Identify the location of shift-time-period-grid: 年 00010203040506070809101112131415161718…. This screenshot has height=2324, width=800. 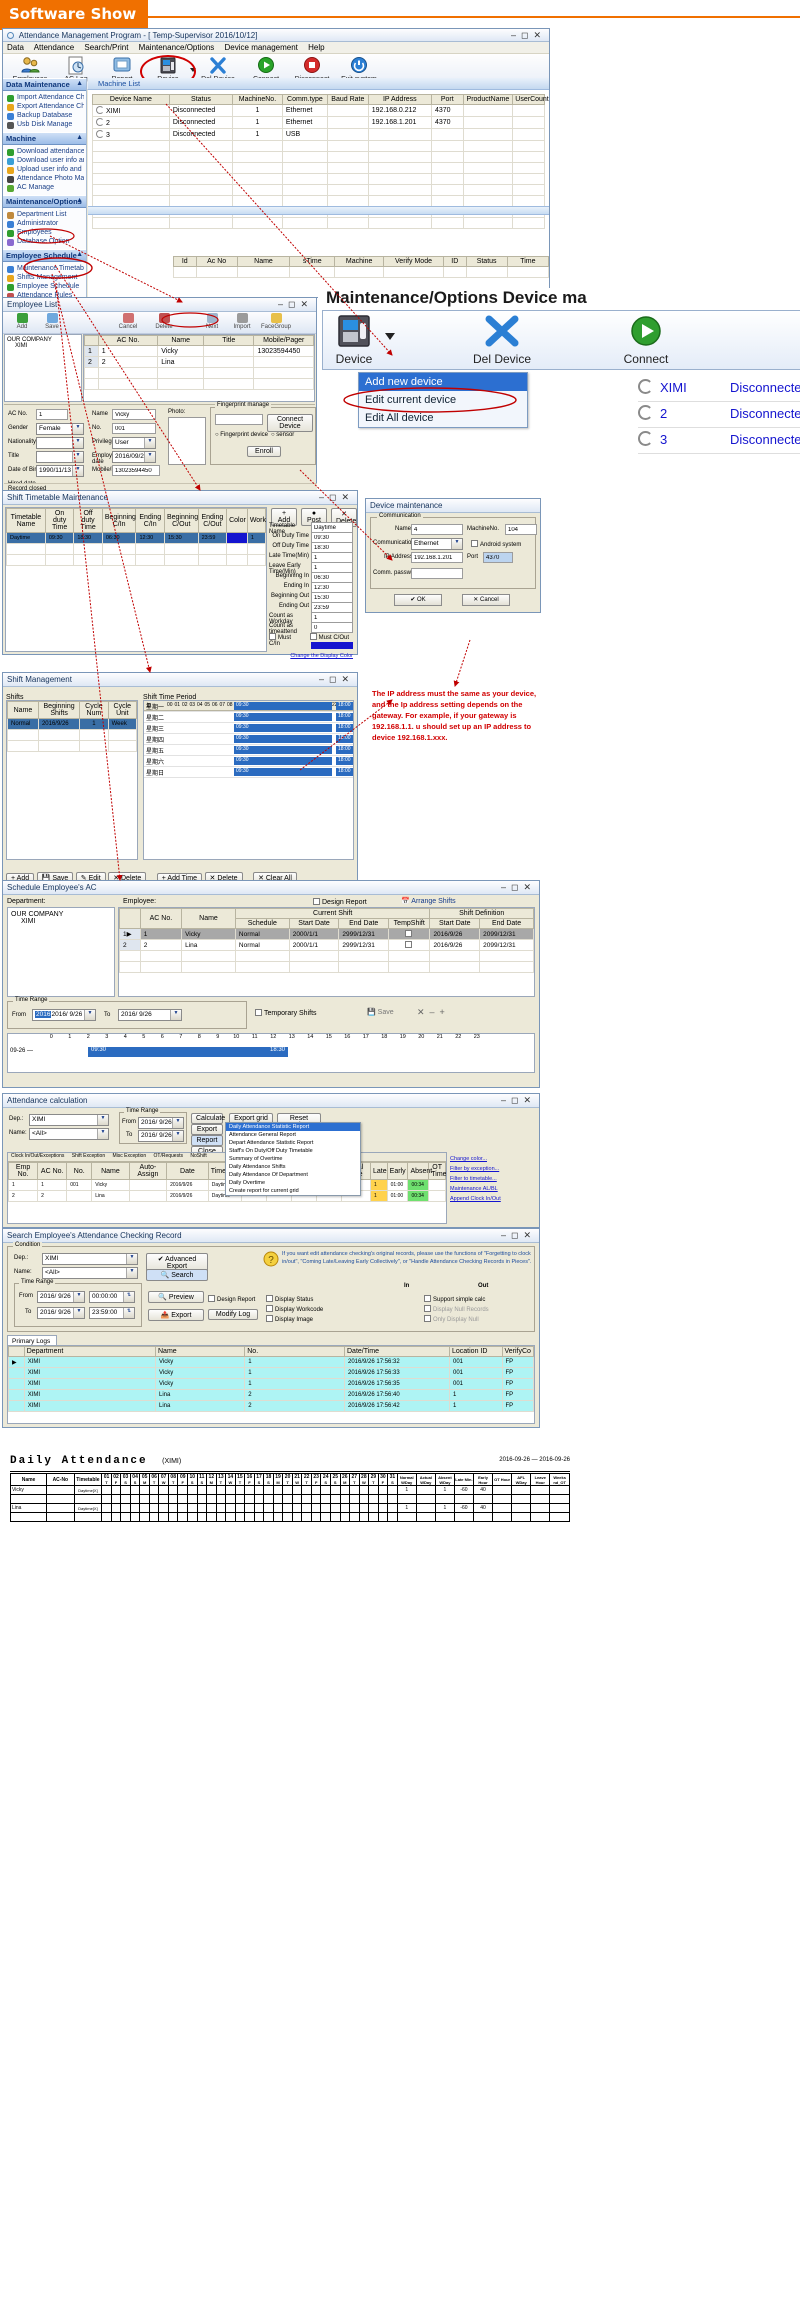
(248, 780).